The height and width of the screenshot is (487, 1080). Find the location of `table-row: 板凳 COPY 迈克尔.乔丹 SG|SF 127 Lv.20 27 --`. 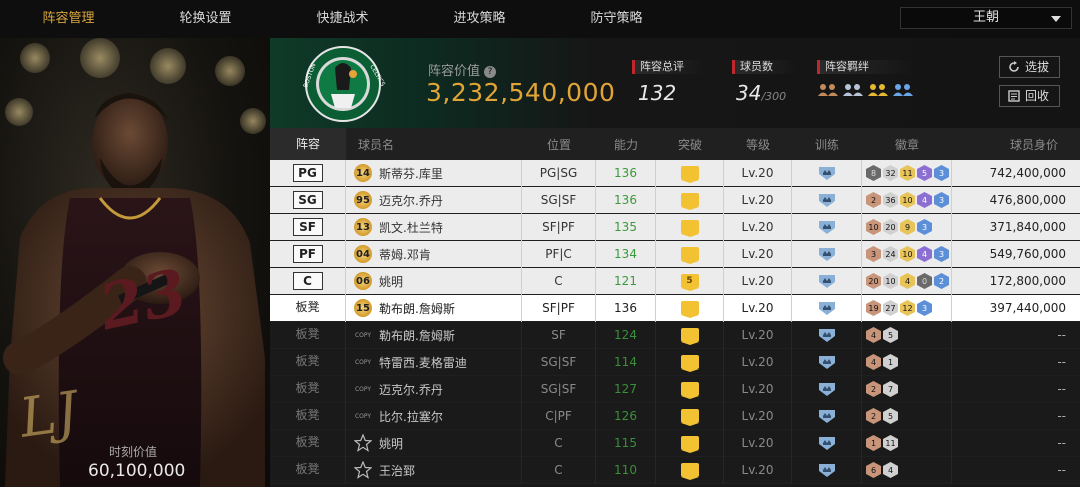

table-row: 板凳 COPY 迈克尔.乔丹 SG|SF 127 Lv.20 27 -- is located at coordinates (675, 389).